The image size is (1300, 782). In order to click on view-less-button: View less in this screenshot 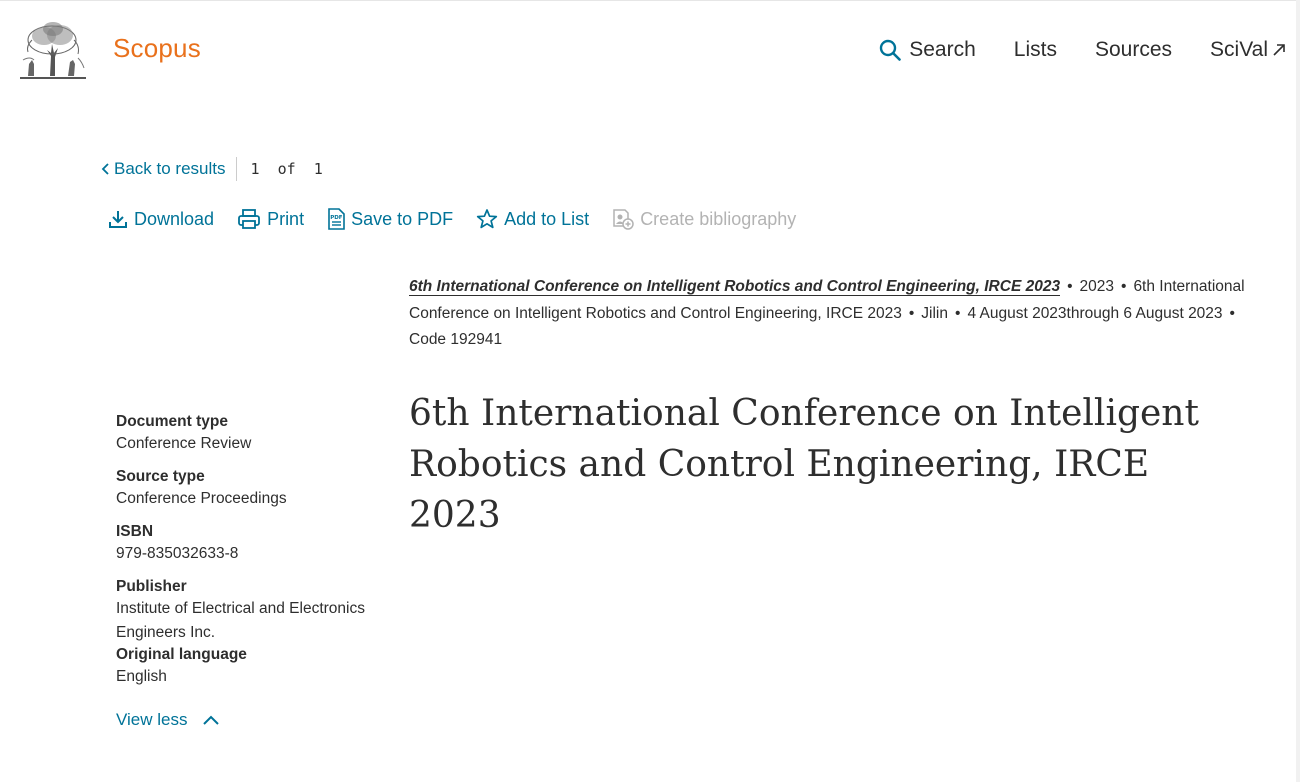, I will do `click(168, 720)`.